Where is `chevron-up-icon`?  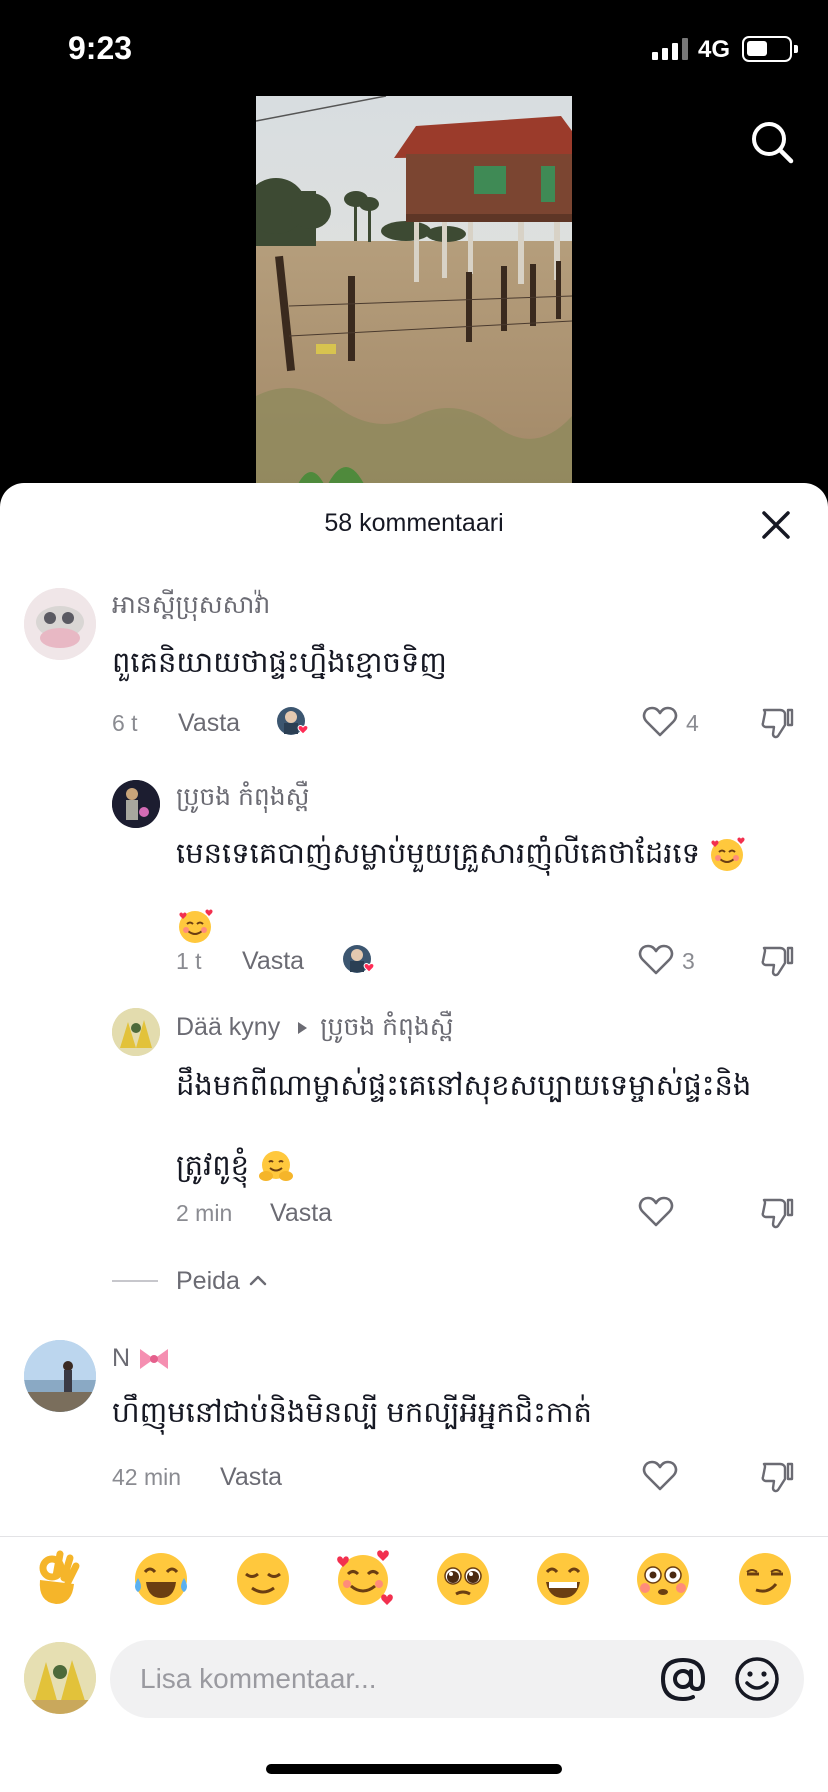
chevron-up-icon is located at coordinates (258, 1280).